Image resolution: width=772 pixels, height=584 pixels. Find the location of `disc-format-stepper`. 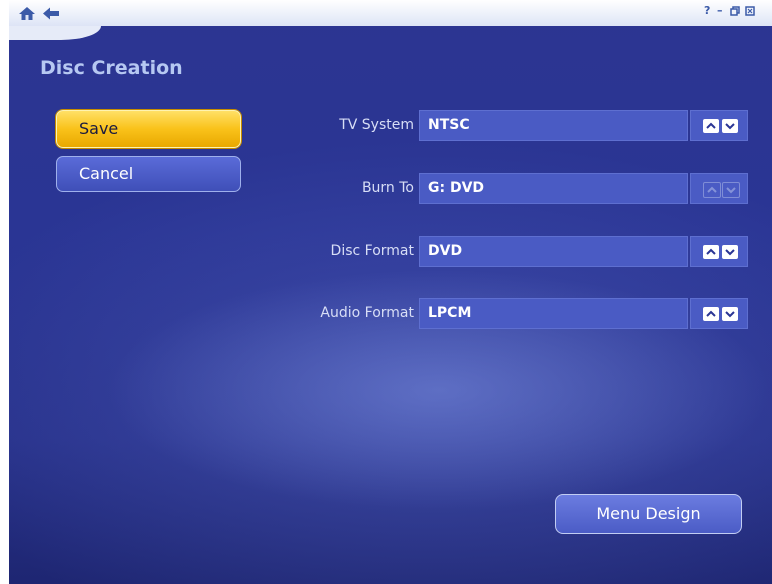

disc-format-stepper is located at coordinates (719, 251).